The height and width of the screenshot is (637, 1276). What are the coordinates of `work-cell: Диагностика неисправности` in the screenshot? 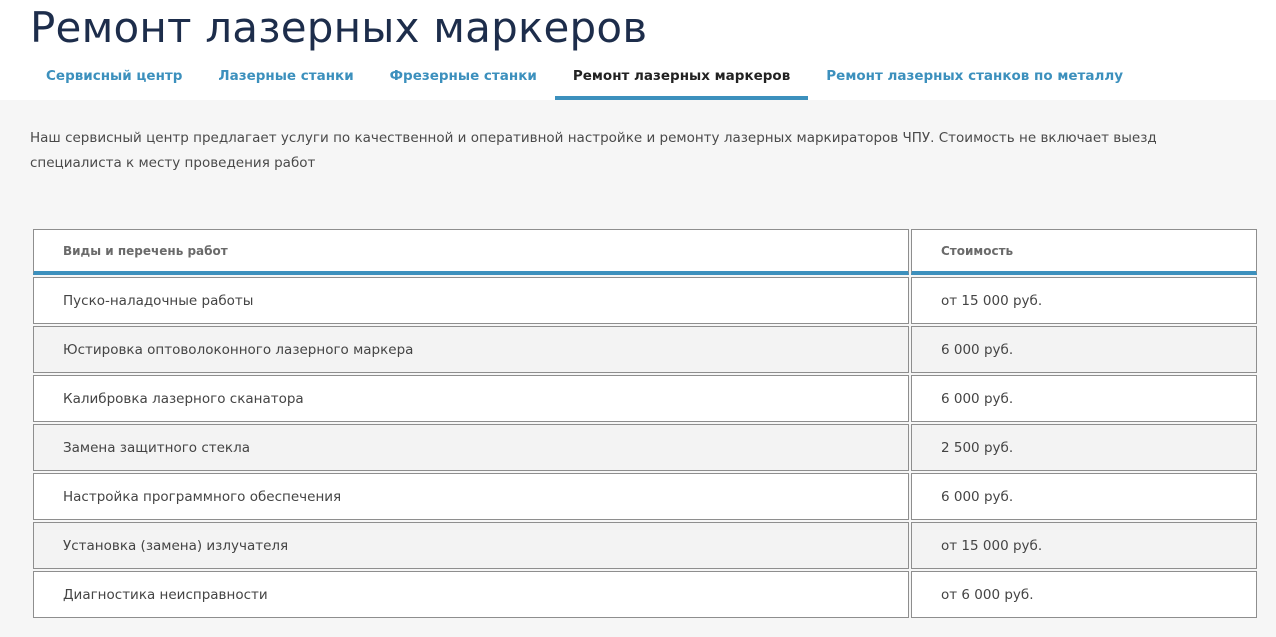 It's located at (471, 594).